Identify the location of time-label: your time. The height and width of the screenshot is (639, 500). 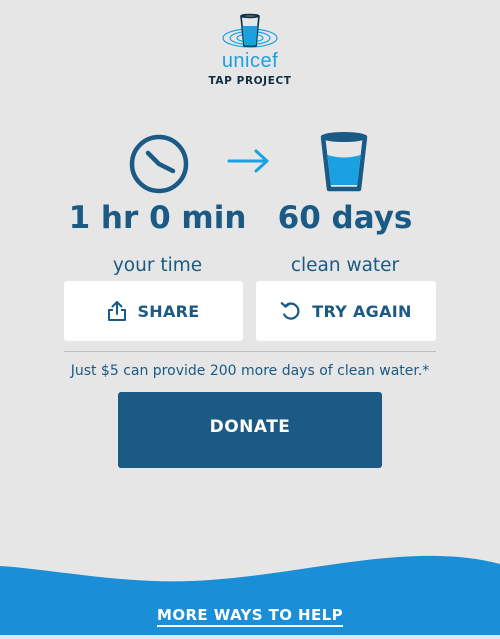
(157, 265).